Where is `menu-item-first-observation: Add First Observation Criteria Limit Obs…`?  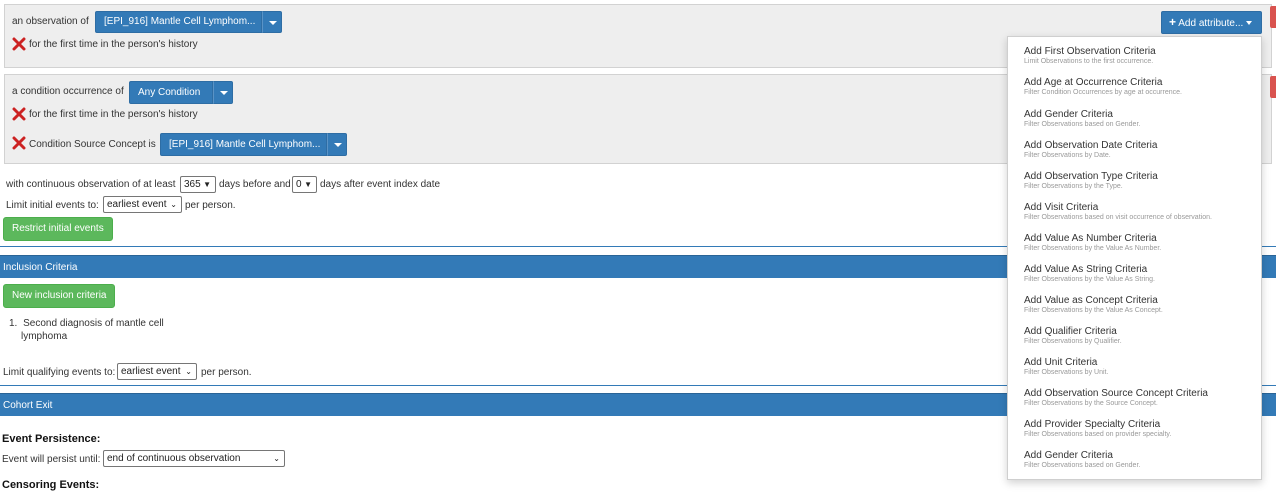
menu-item-first-observation: Add First Observation Criteria Limit Obs… is located at coordinates (1090, 55).